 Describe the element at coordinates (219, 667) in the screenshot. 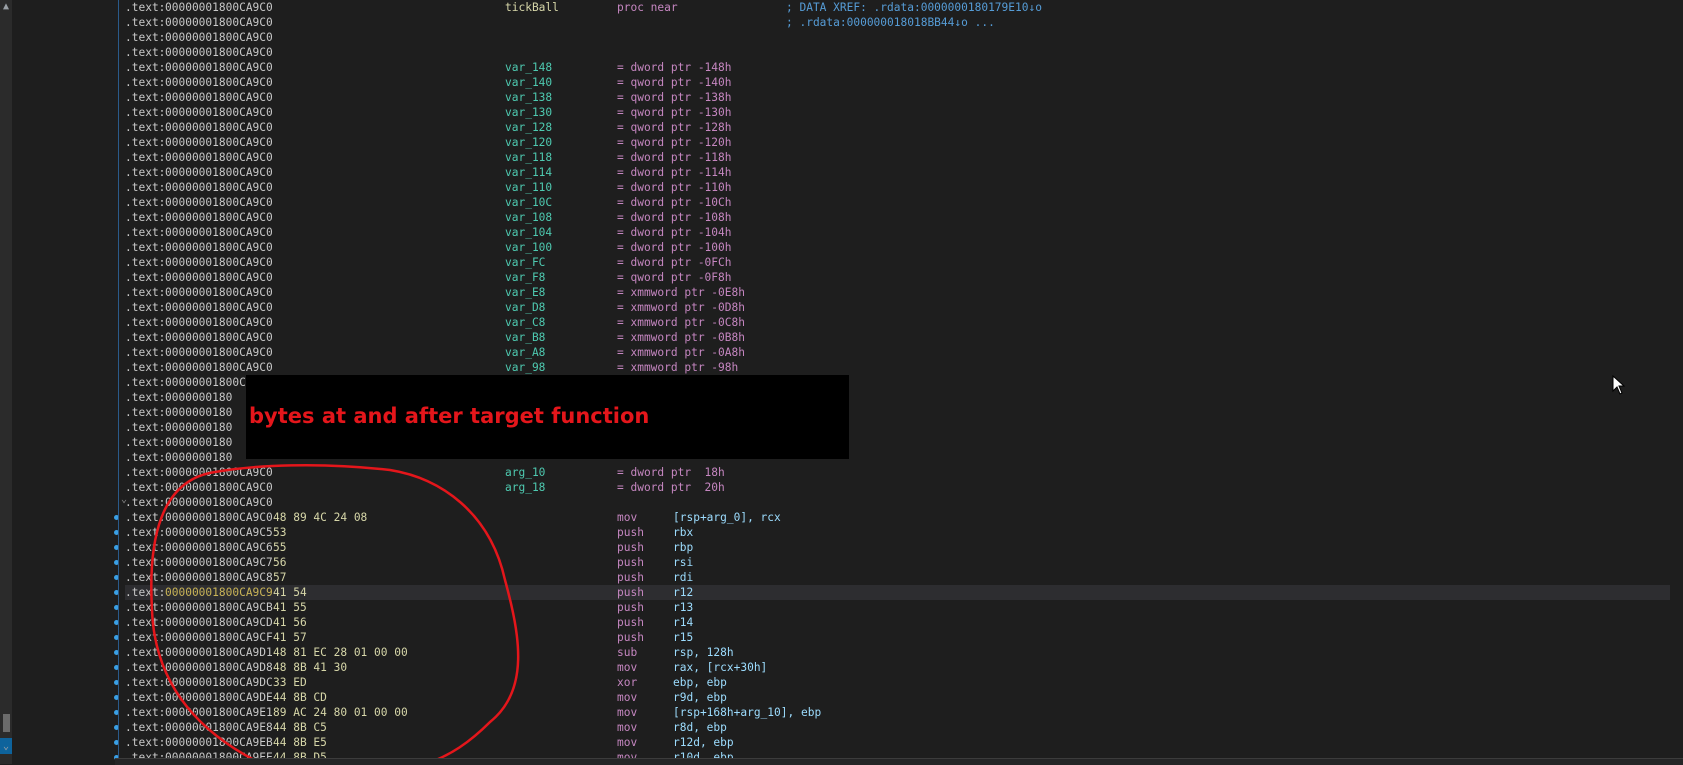

I see `address: 00000001800CA9D8` at that location.